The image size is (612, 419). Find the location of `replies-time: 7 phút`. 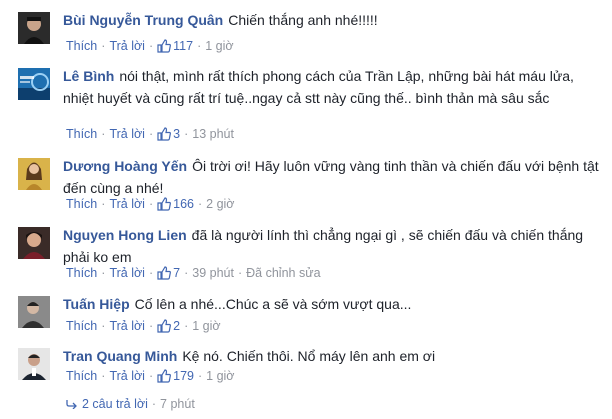

replies-time: 7 phút is located at coordinates (177, 404).